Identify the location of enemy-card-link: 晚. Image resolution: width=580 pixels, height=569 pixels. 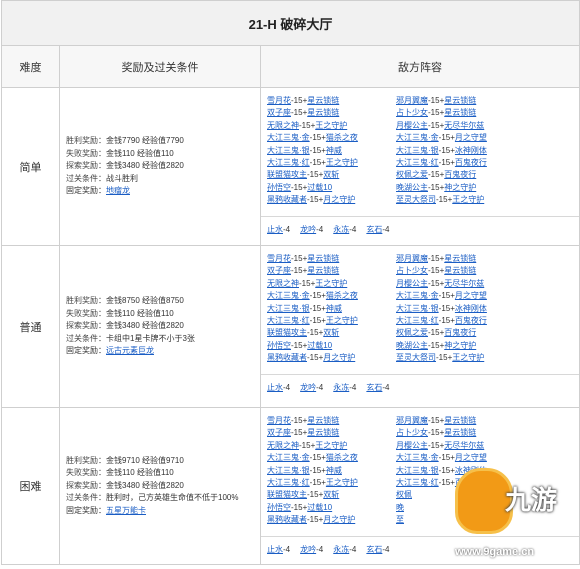
(400, 507).